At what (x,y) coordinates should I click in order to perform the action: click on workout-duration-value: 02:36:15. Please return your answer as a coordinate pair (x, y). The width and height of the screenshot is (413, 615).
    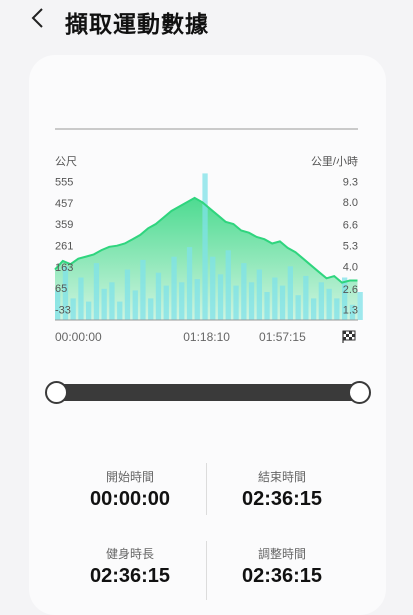
    Looking at the image, I should click on (130, 576).